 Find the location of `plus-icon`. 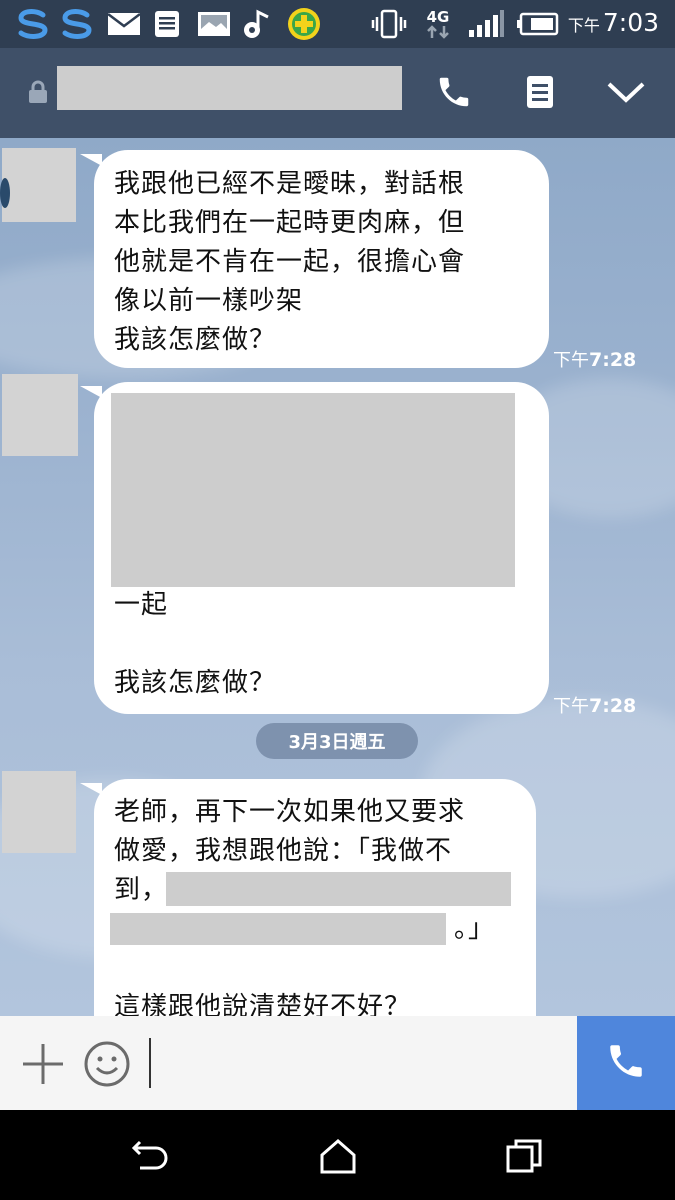

plus-icon is located at coordinates (43, 1064).